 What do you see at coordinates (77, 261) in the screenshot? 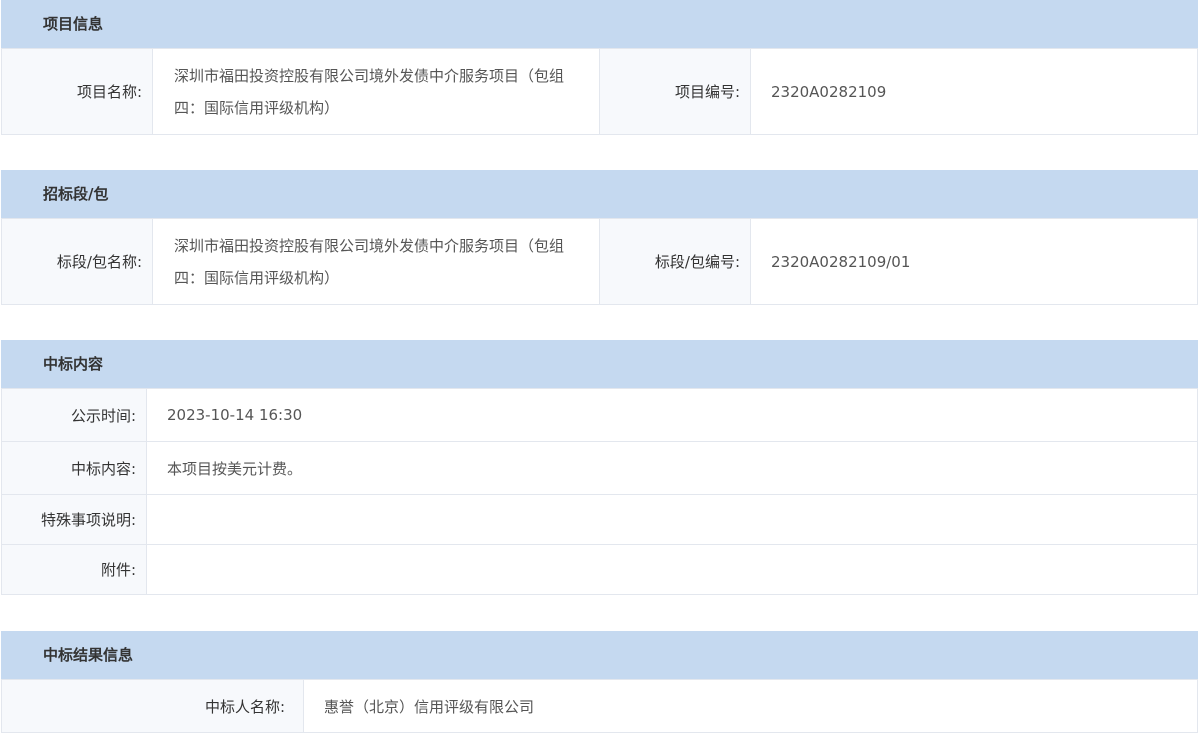
I see `lot-name-label: 标段/包名称:` at bounding box center [77, 261].